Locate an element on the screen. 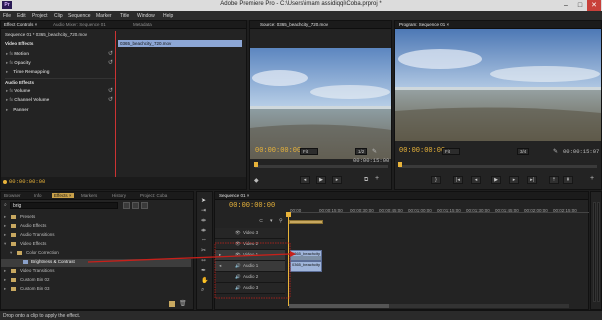 The width and height of the screenshot is (602, 320). meter-right is located at coordinates (598, 252).